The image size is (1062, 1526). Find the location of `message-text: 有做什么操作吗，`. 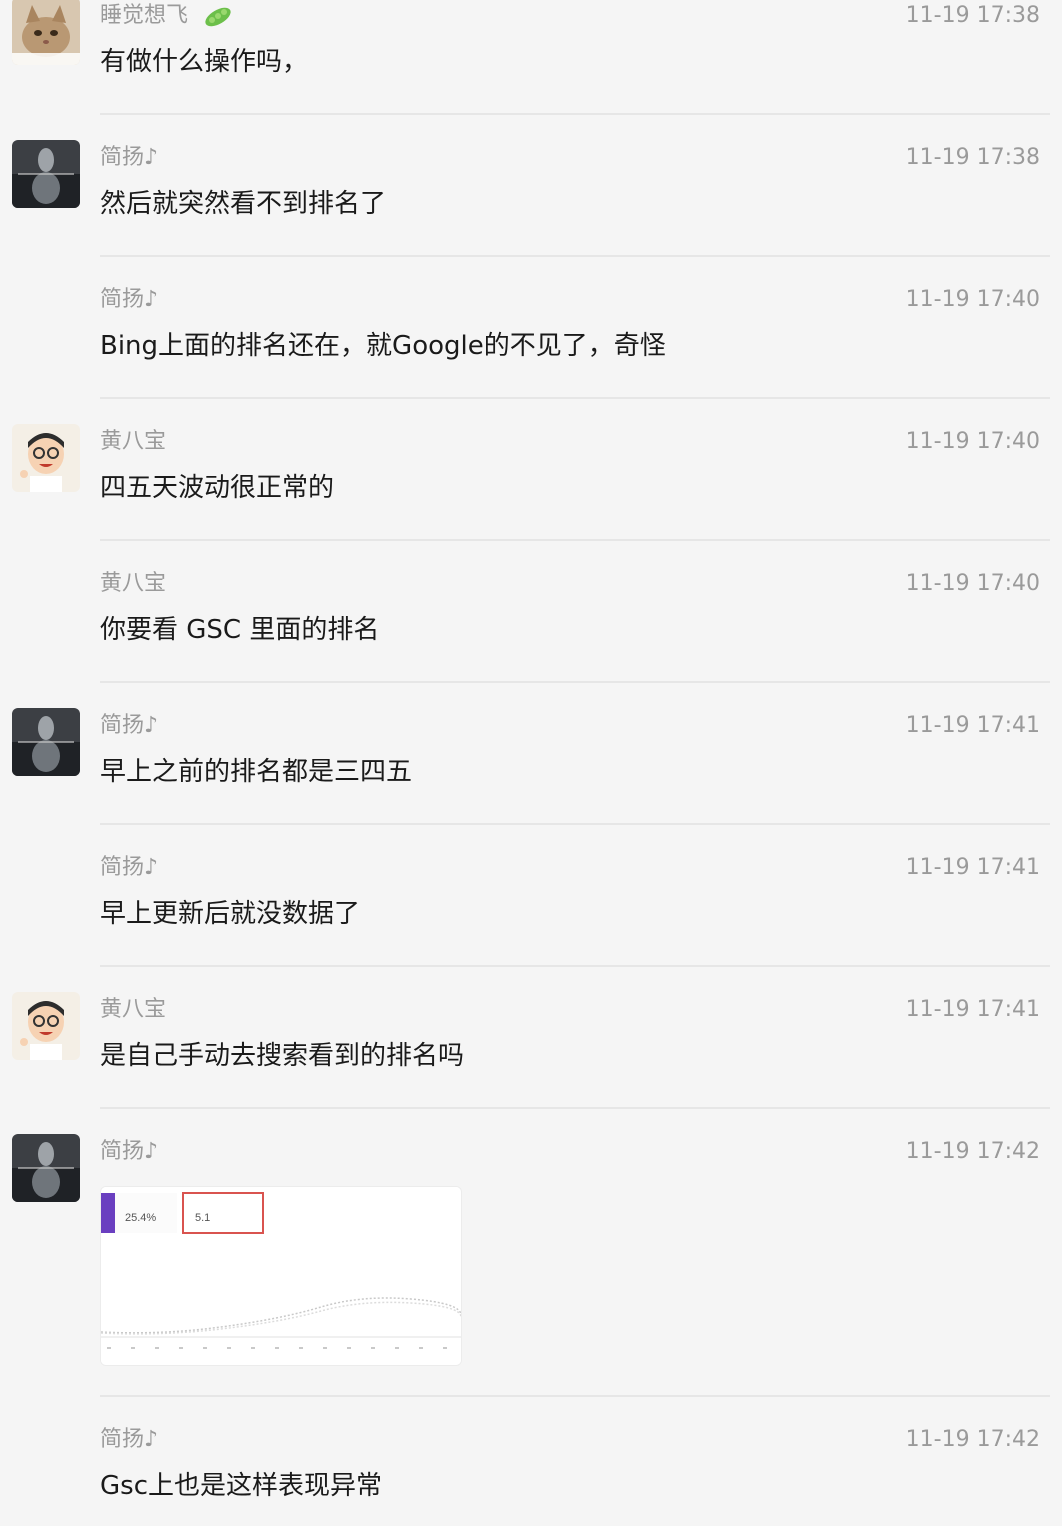

message-text: 有做什么操作吗， is located at coordinates (204, 62).